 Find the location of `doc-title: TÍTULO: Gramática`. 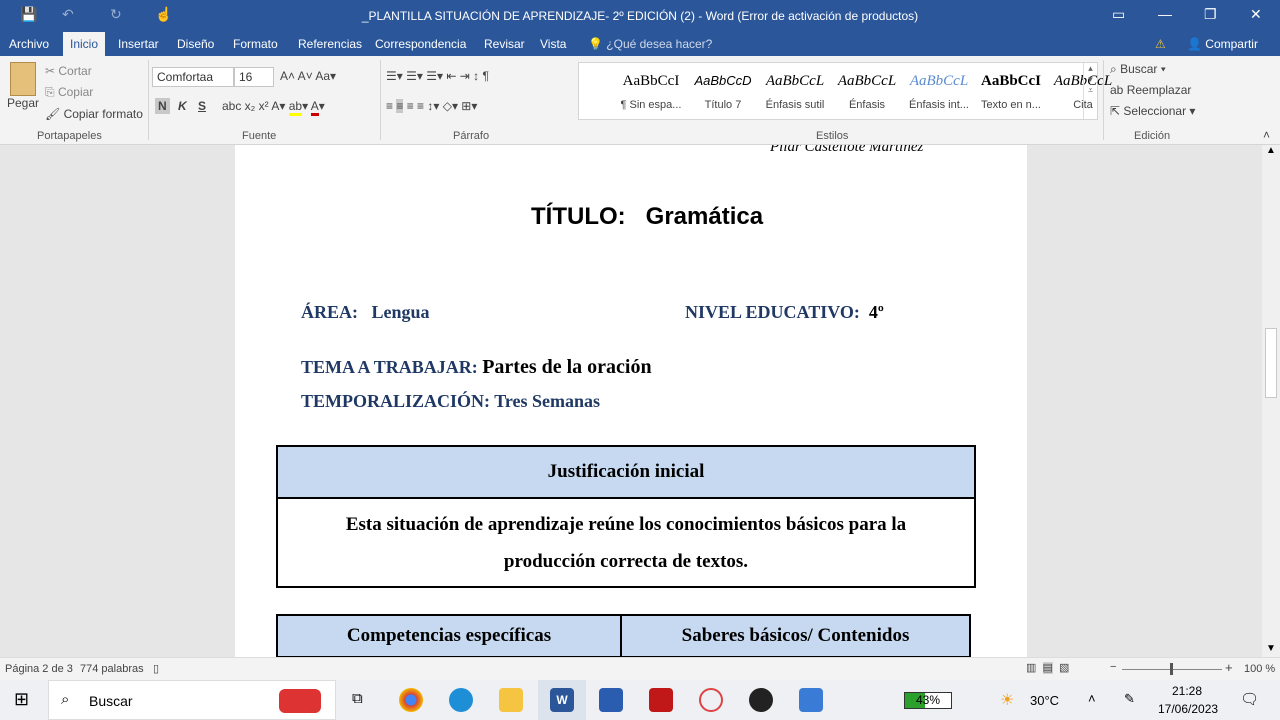

doc-title: TÍTULO: Gramática is located at coordinates (647, 217).